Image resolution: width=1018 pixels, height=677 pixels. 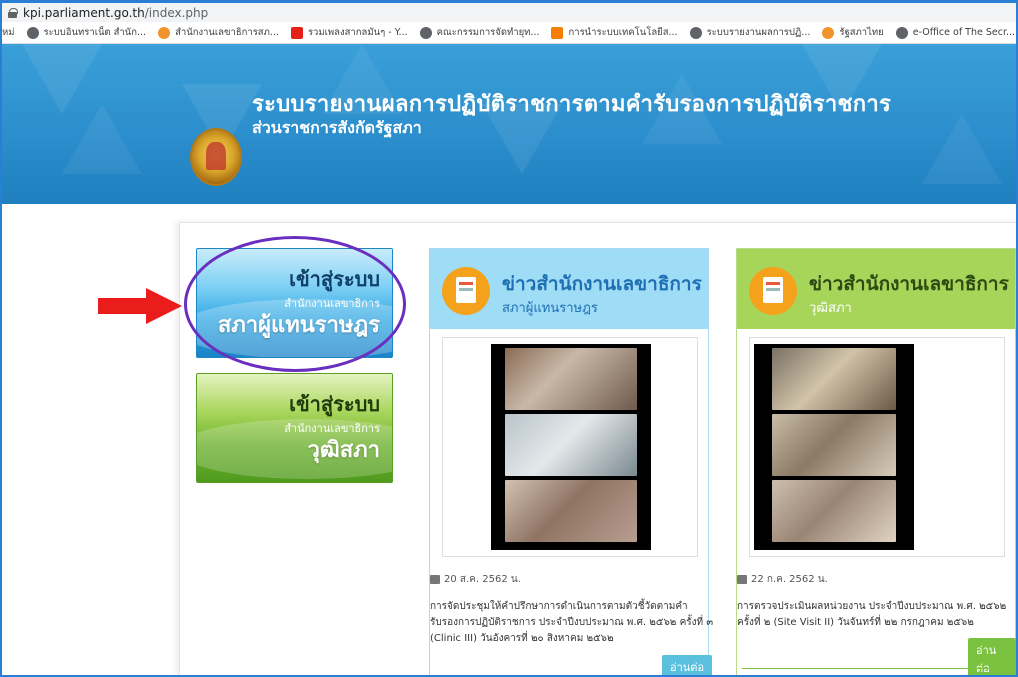 What do you see at coordinates (294, 428) in the screenshot?
I see `senate-login-button: เข้าสู่ระบบ สำนักงานเลขาธิการ วุฒิสภา` at bounding box center [294, 428].